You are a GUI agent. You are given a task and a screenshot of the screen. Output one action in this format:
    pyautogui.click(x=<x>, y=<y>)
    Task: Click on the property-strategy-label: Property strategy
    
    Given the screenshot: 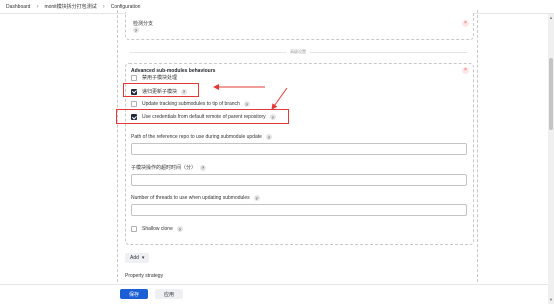 What is the action you would take?
    pyautogui.click(x=144, y=276)
    